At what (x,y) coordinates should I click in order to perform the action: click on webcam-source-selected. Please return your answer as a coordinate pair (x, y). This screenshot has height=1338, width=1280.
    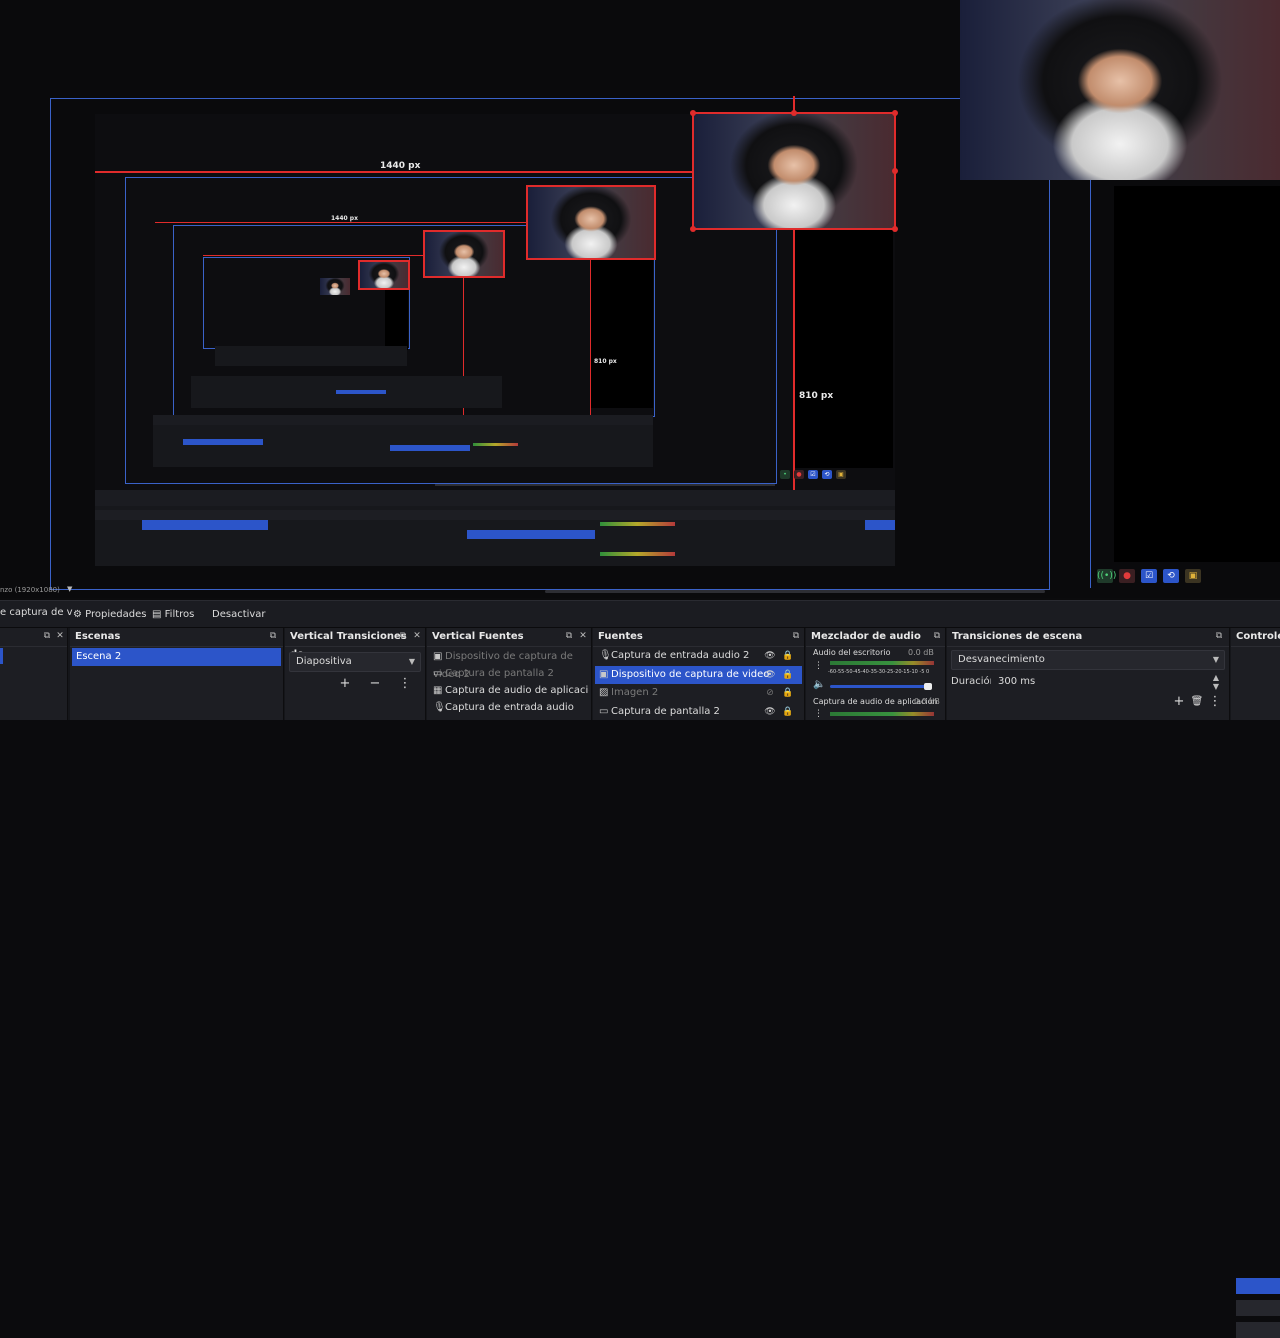
    Looking at the image, I should click on (794, 171).